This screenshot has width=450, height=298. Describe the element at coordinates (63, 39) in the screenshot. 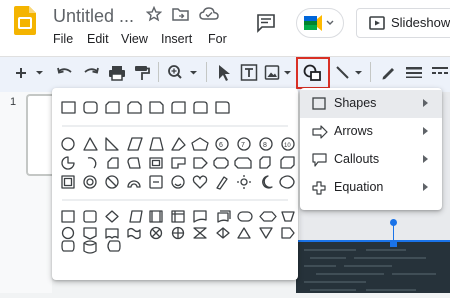

I see `menu-file: File` at that location.